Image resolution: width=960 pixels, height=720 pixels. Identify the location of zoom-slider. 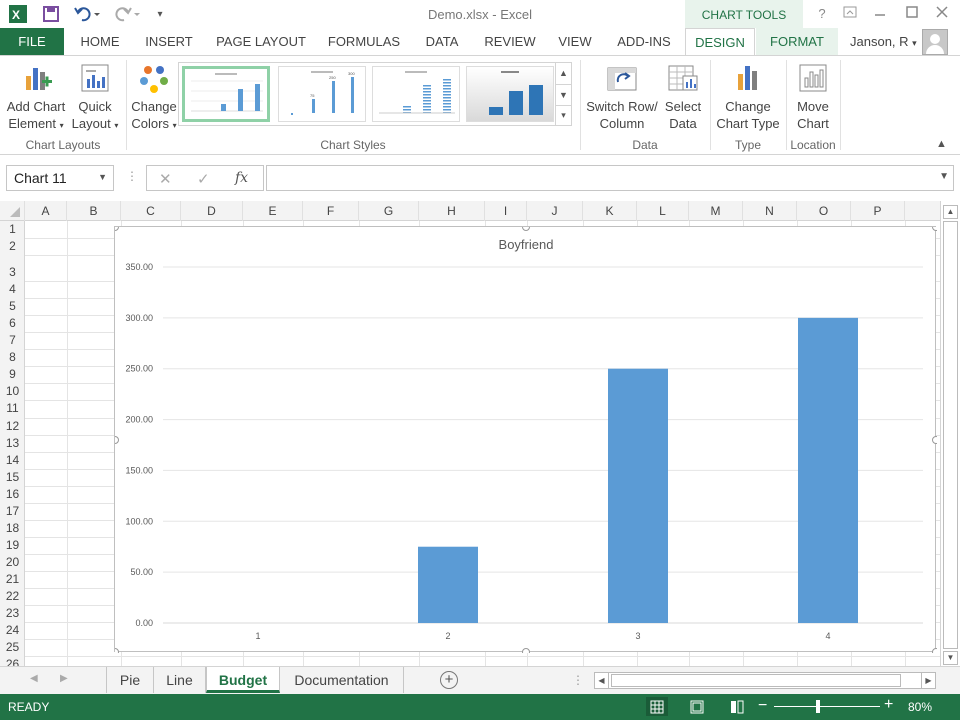
(827, 706).